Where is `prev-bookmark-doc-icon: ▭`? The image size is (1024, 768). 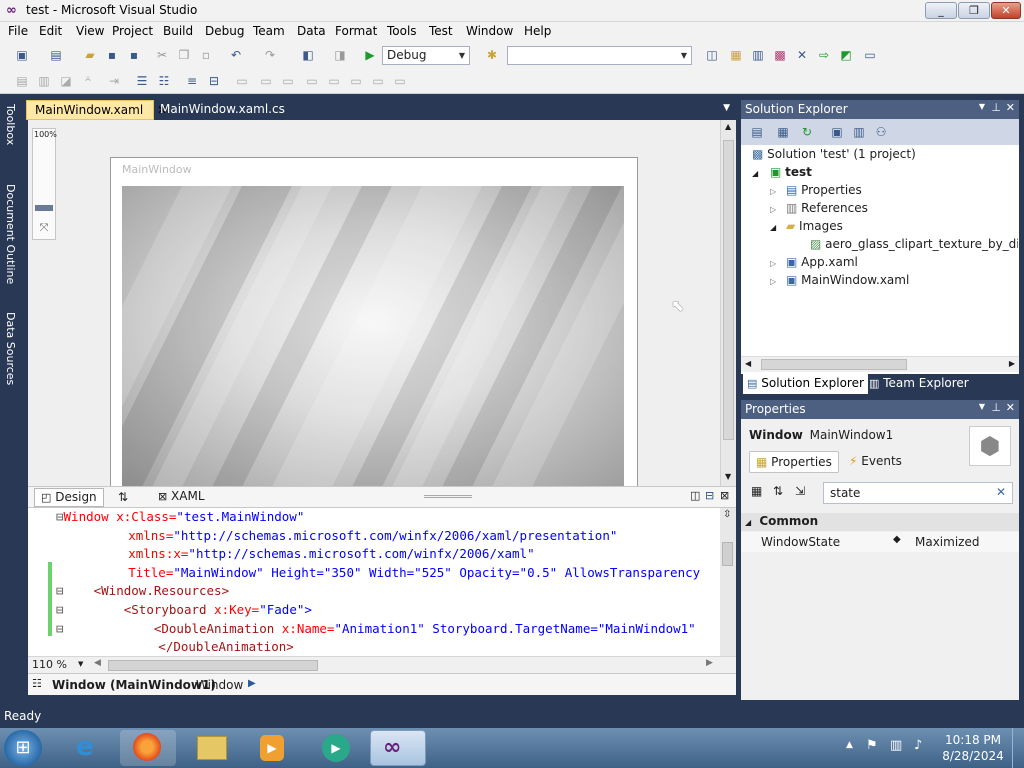
prev-bookmark-doc-icon: ▭ is located at coordinates (356, 81).